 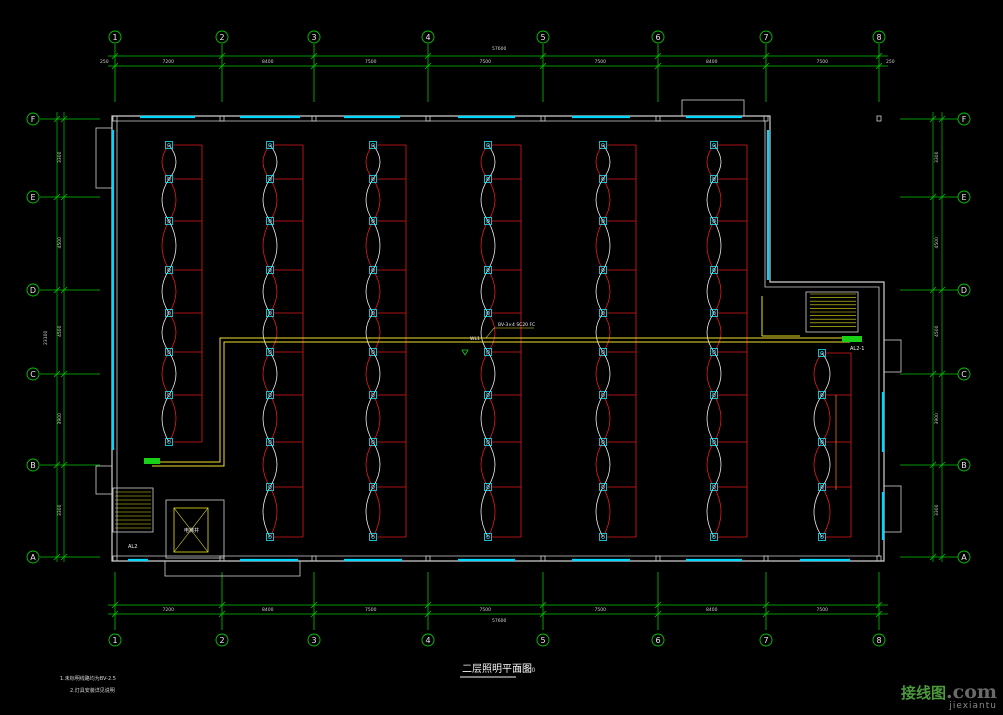 I want to click on watermark-com: .com, so click(x=971, y=692).